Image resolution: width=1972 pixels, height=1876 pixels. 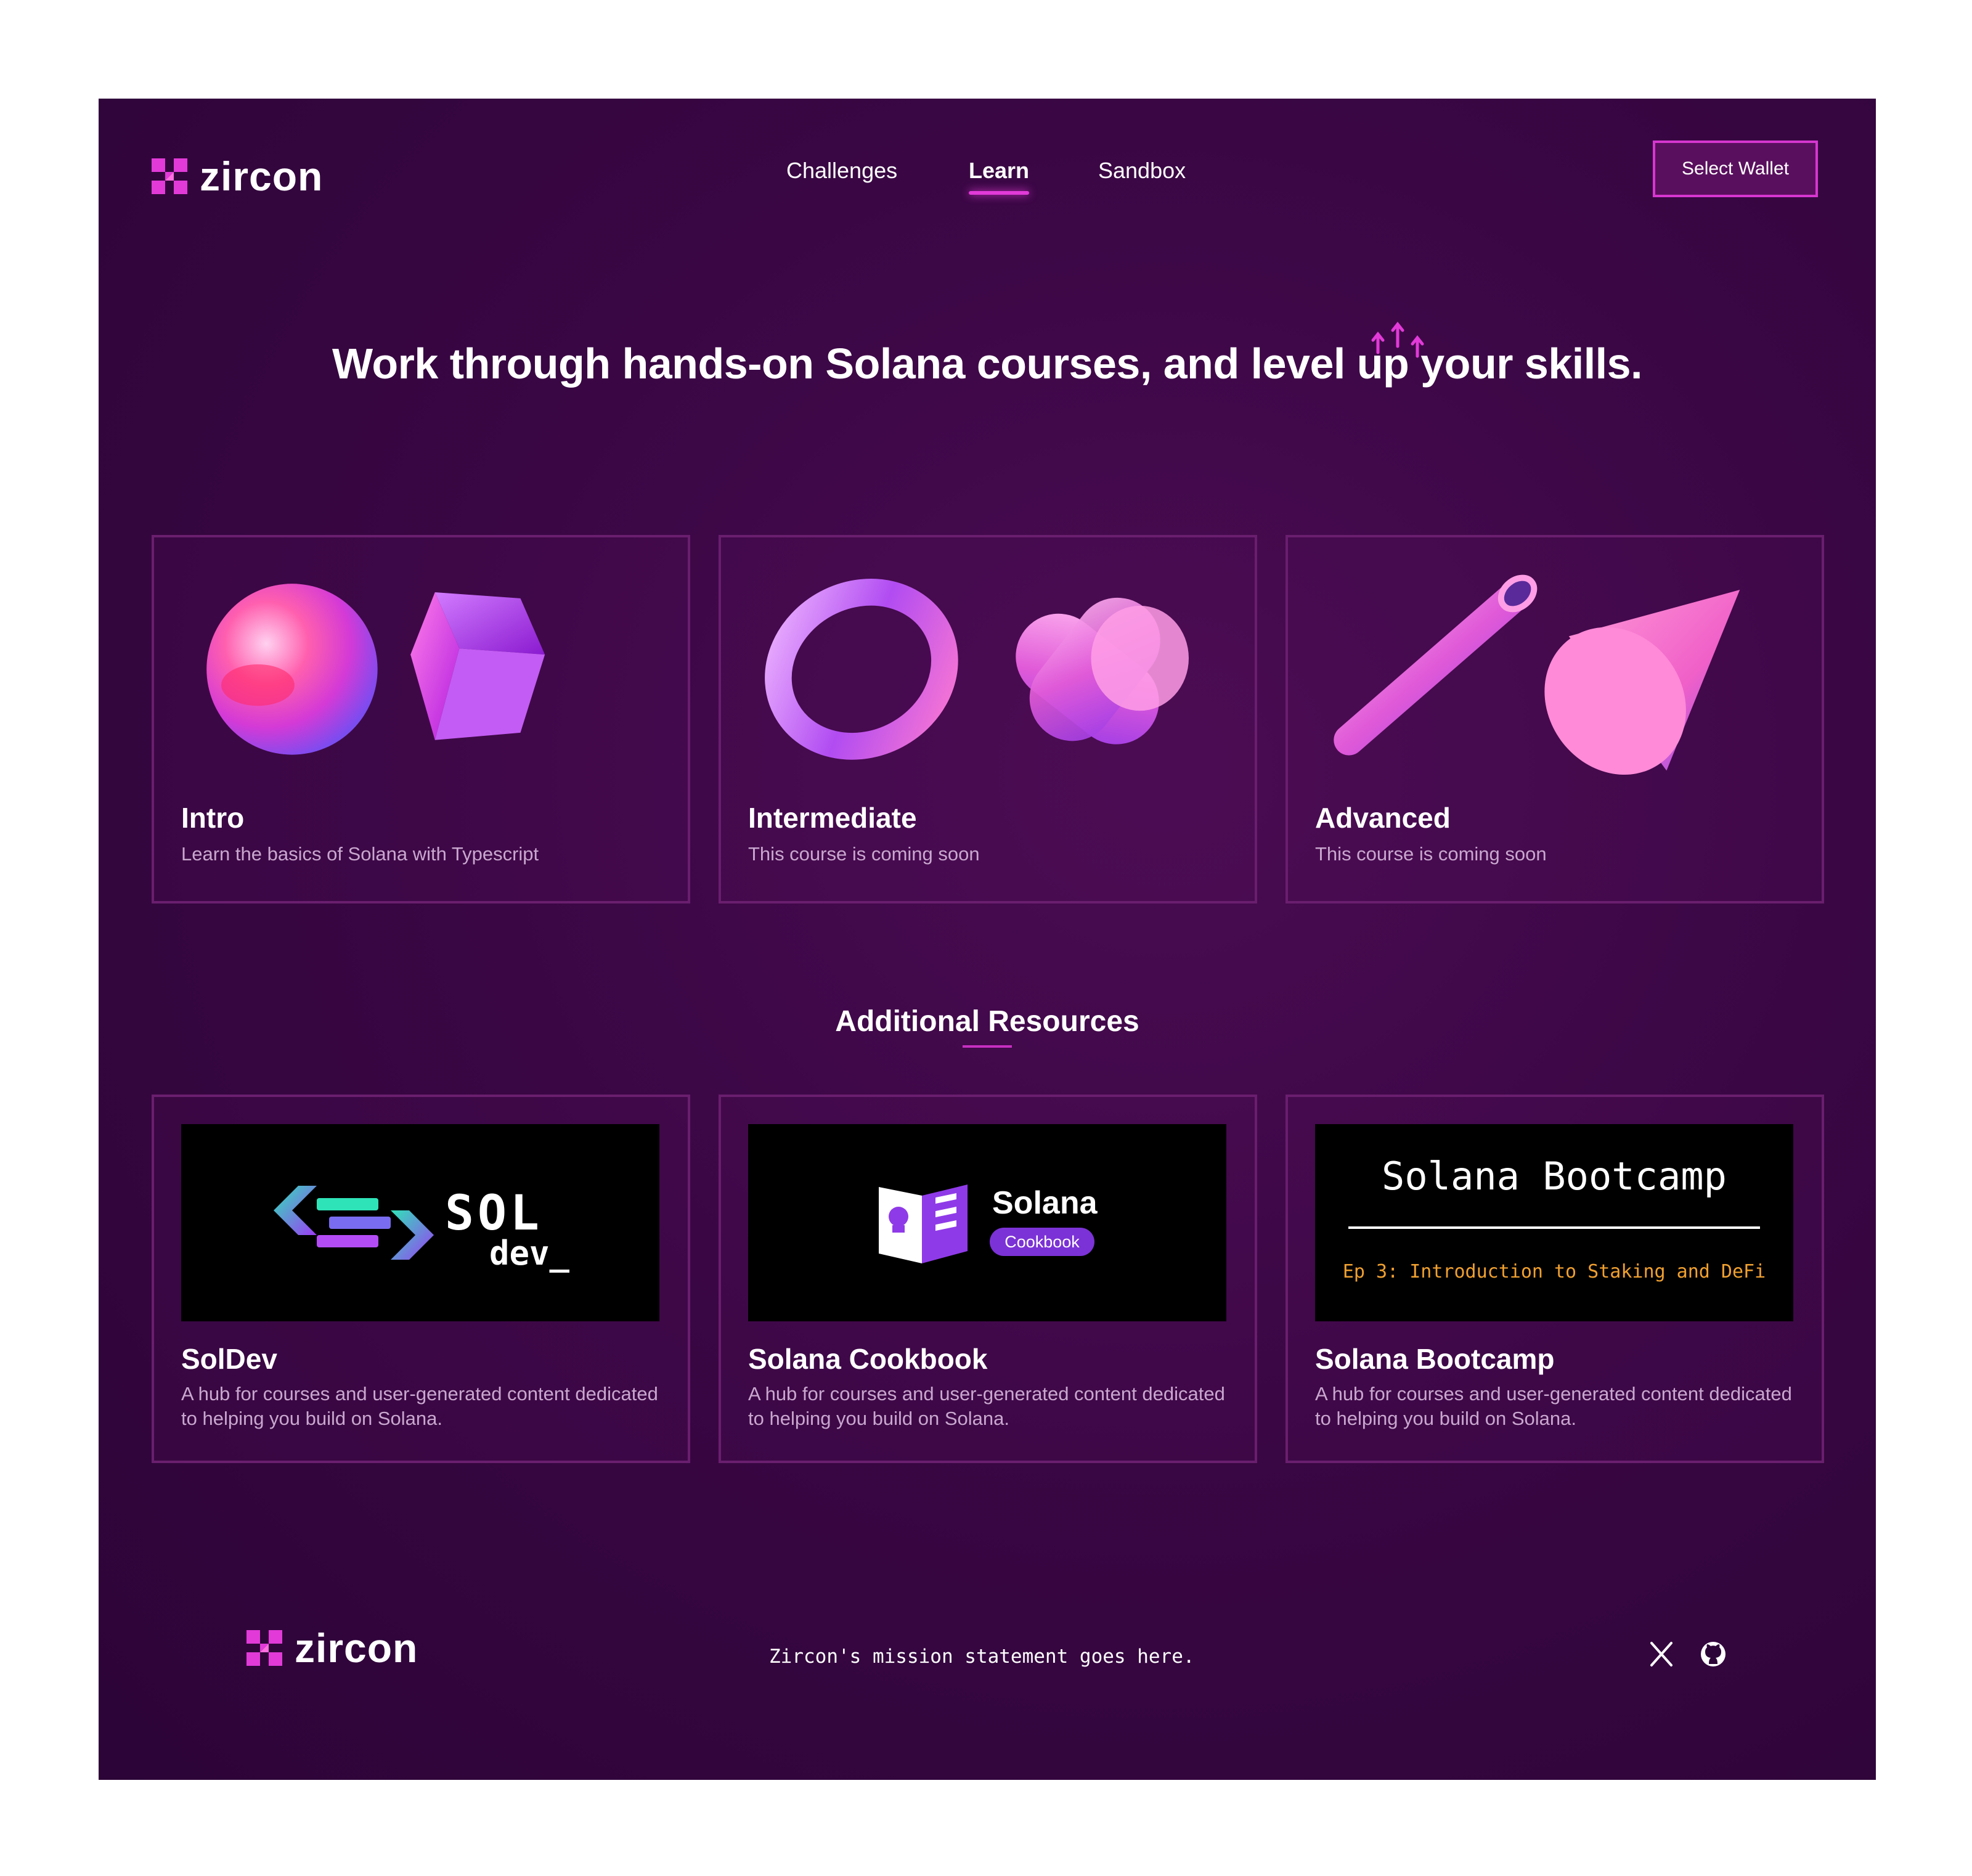 I want to click on section-heading-underline, so click(x=987, y=1046).